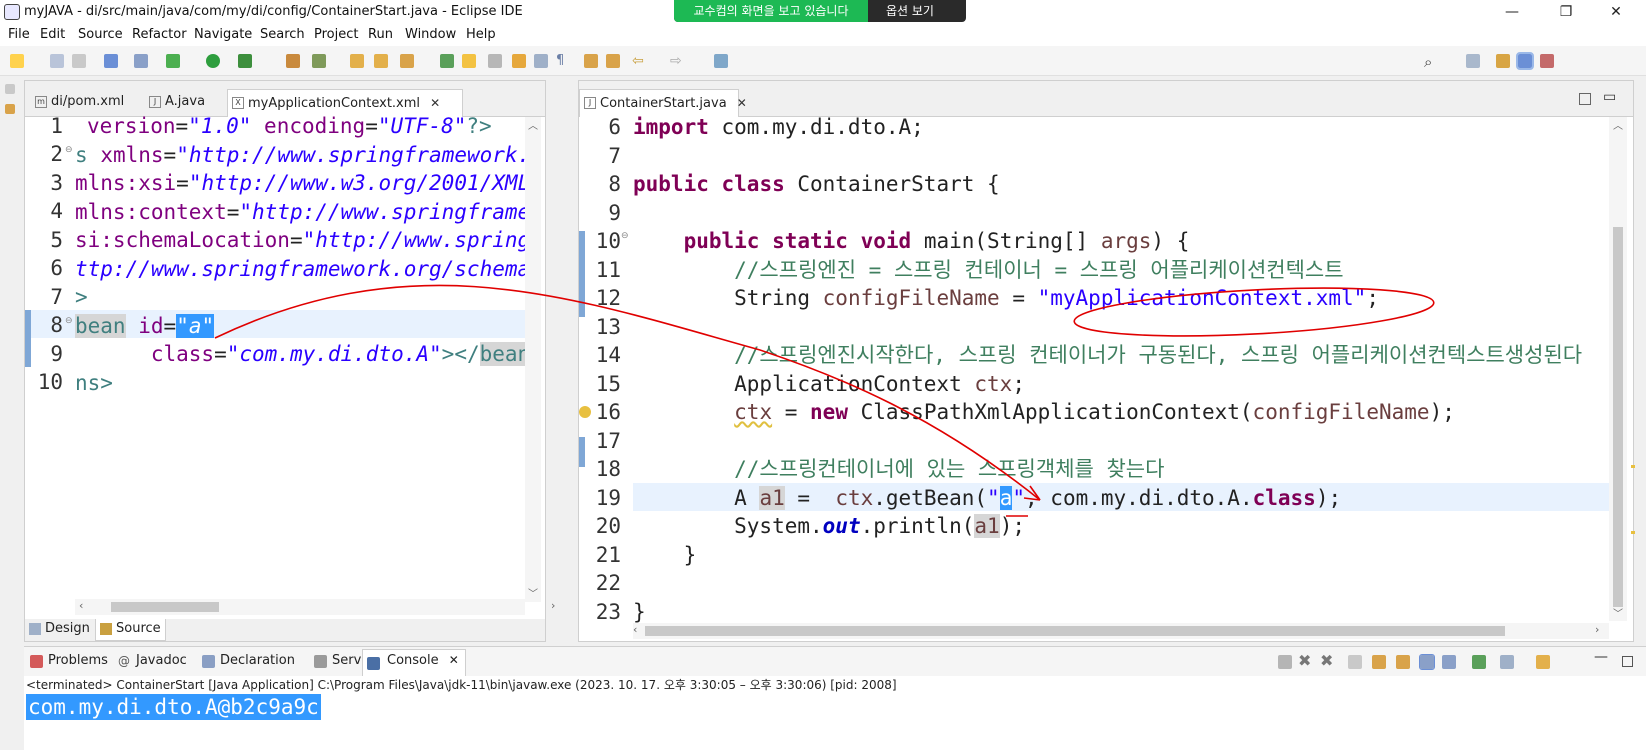 The image size is (1646, 750). Describe the element at coordinates (381, 61) in the screenshot. I see `open-resource-icon` at that location.